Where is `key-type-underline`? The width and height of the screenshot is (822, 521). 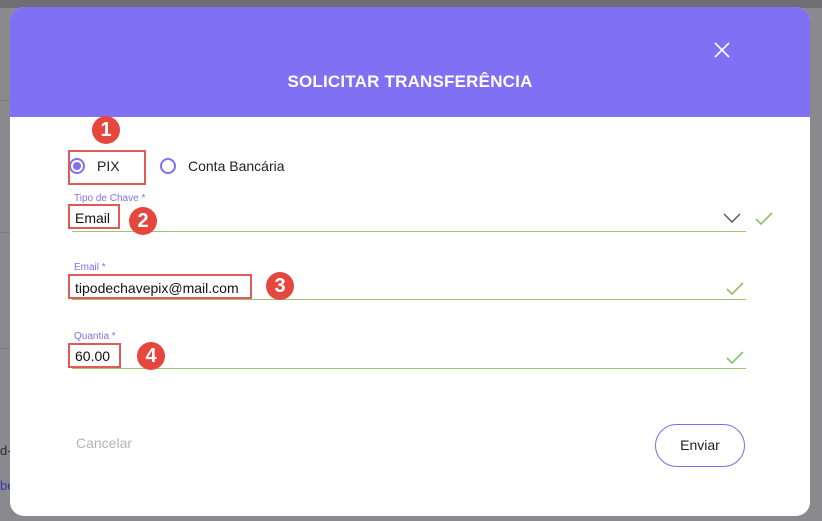 key-type-underline is located at coordinates (409, 231).